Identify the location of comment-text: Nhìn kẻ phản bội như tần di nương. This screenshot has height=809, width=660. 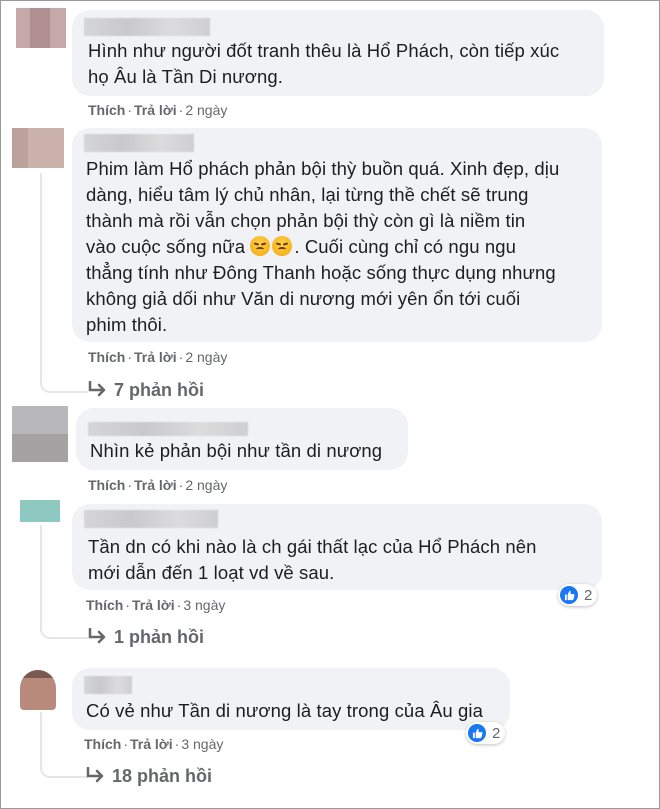
(236, 450).